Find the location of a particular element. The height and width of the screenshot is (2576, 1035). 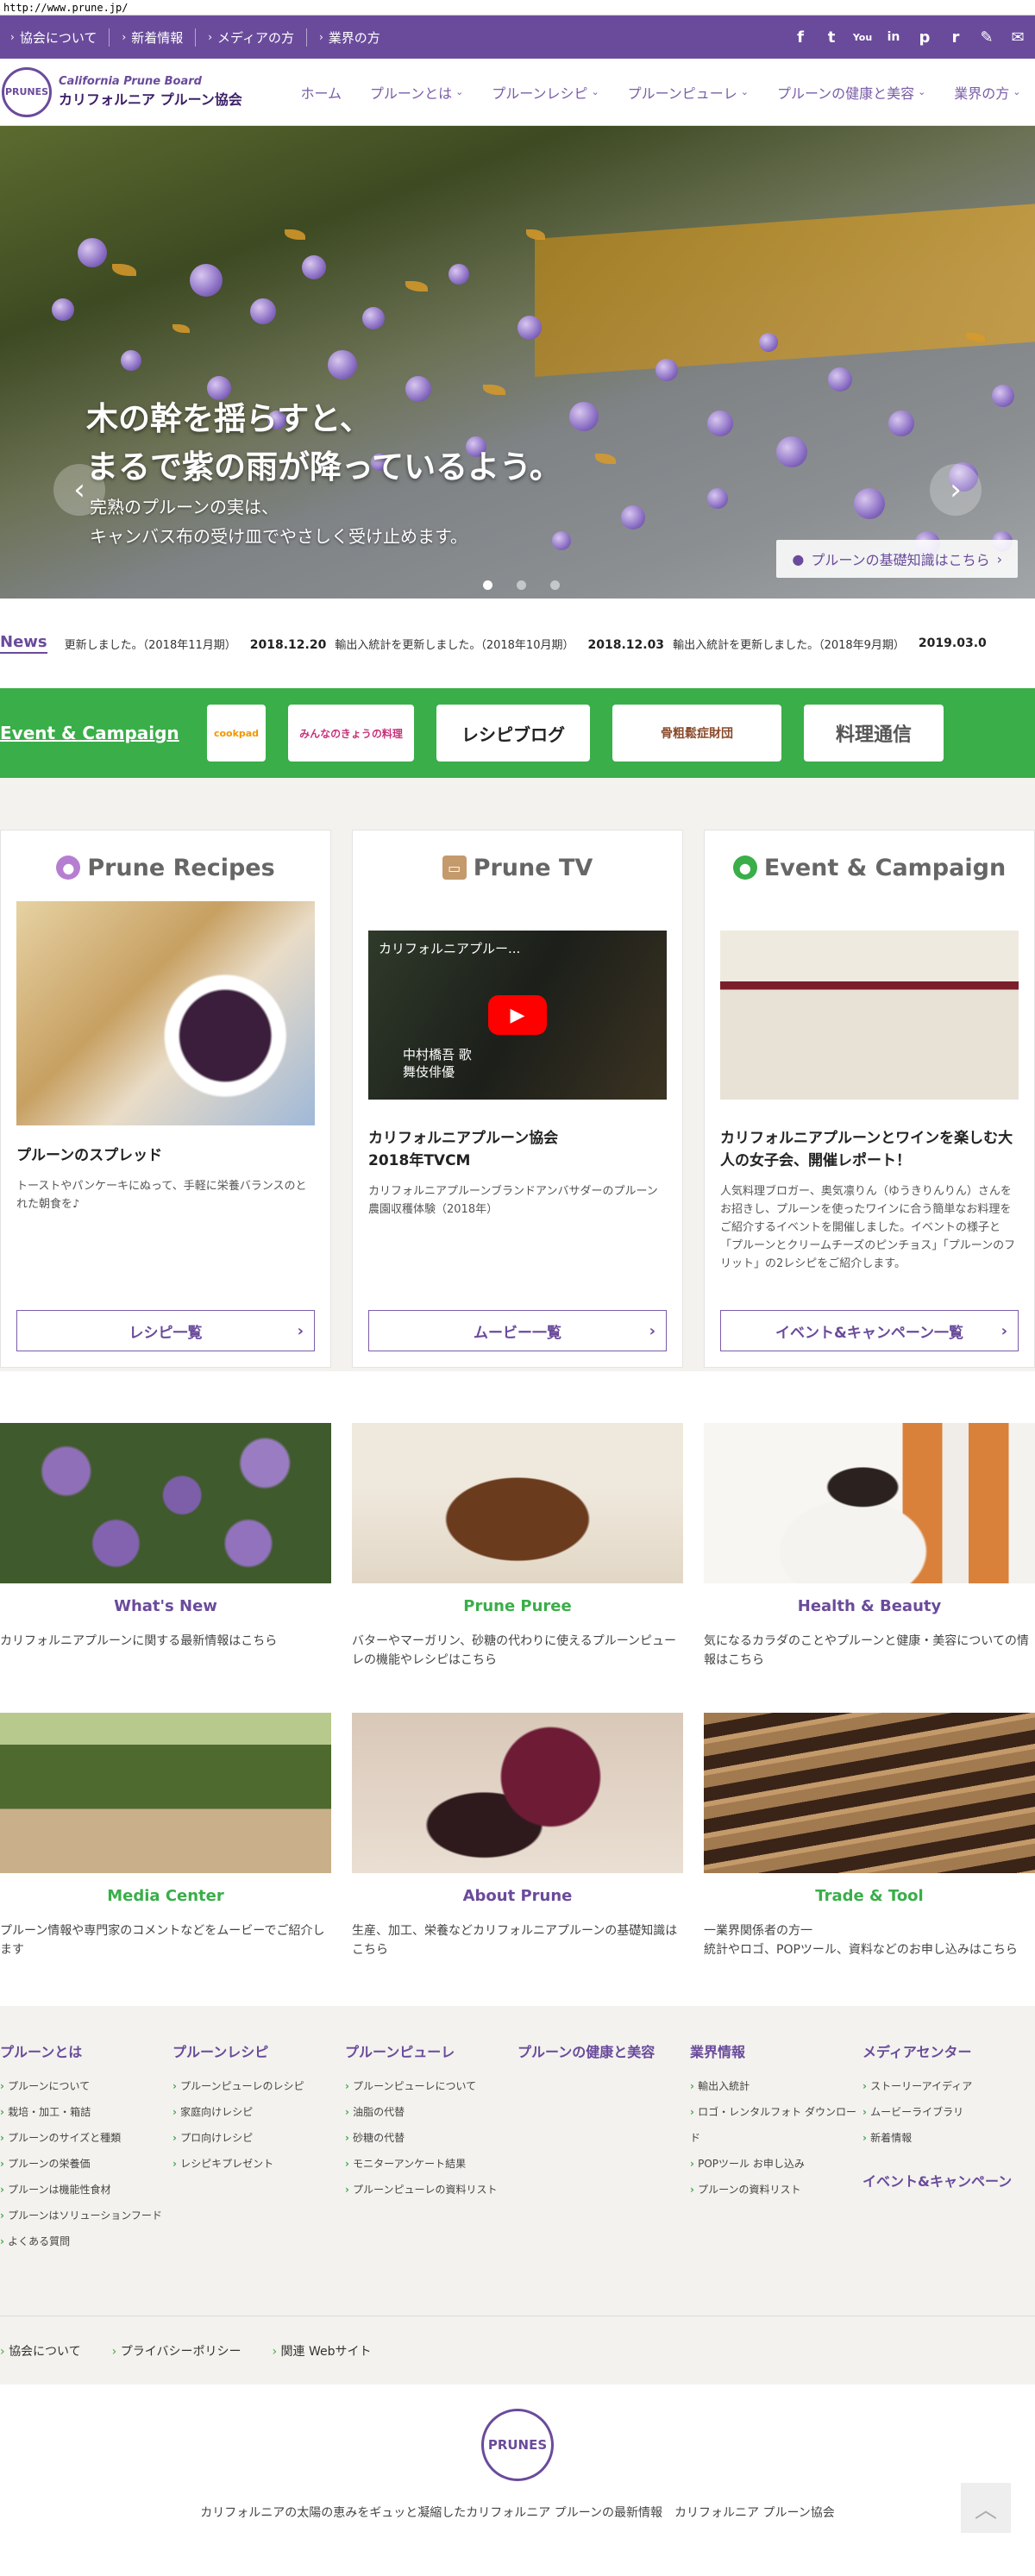

news-item: 2019.03.0 is located at coordinates (957, 643).